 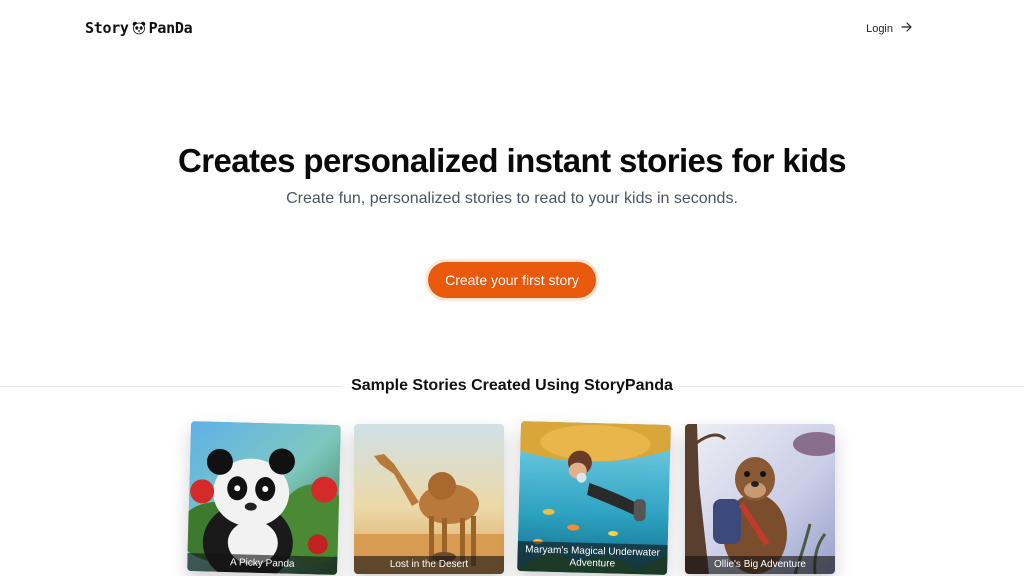 I want to click on story-card-picky-panda: A Picky Panda, so click(x=264, y=498).